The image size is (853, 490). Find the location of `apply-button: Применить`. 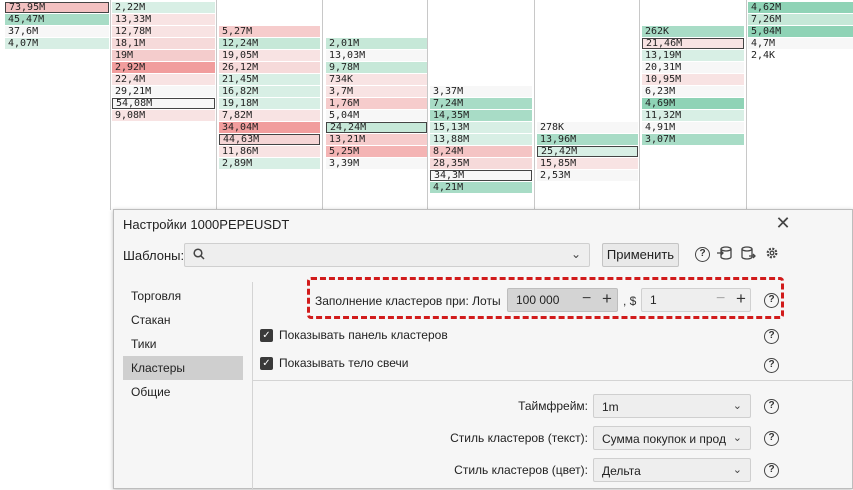

apply-button: Применить is located at coordinates (640, 255).